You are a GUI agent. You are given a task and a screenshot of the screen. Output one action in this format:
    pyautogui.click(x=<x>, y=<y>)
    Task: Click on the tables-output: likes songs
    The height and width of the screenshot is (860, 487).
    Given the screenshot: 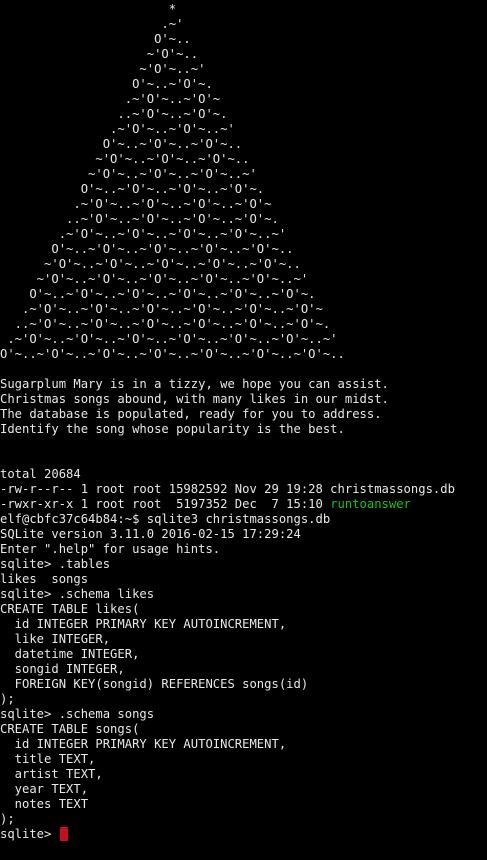 What is the action you would take?
    pyautogui.click(x=44, y=579)
    